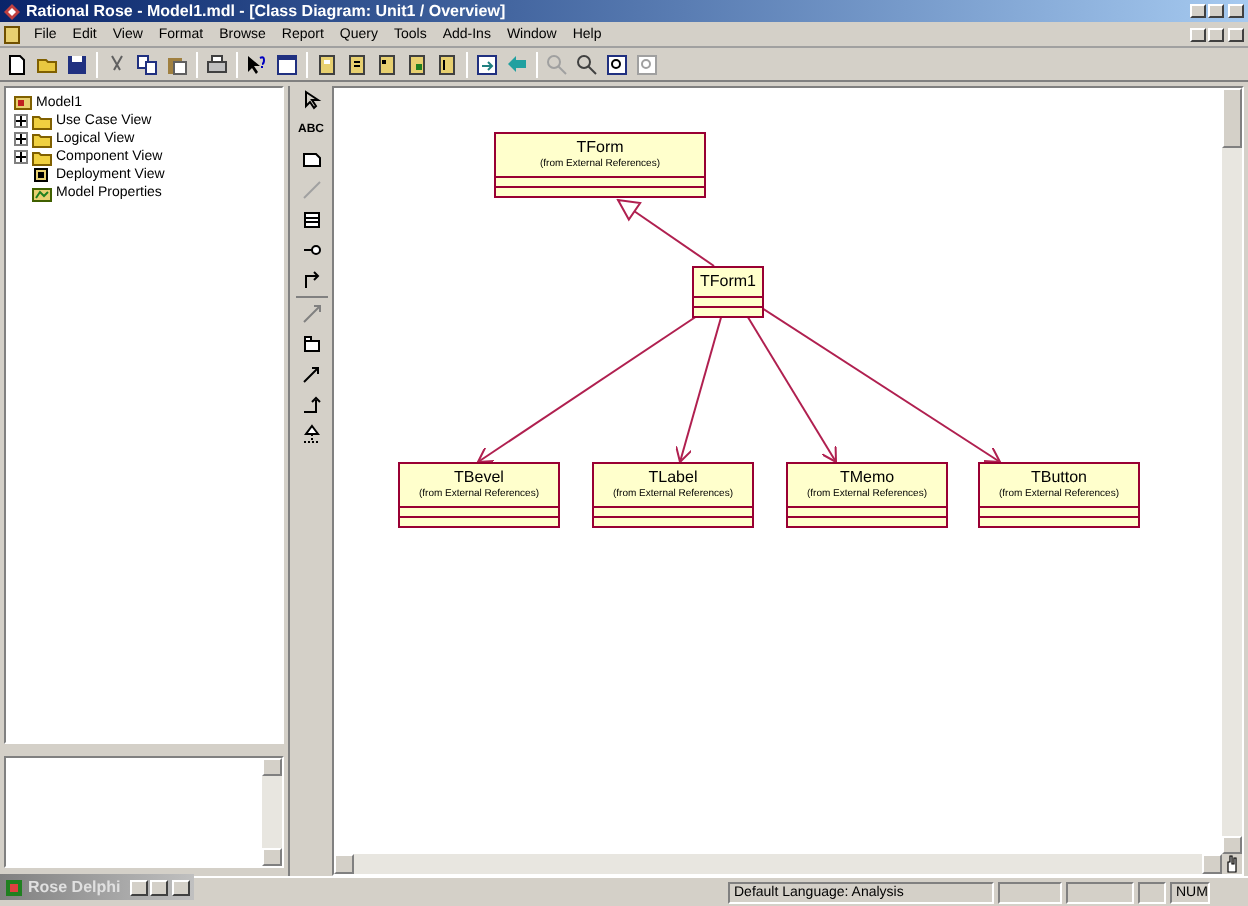  I want to click on window-title: Rational Rose - Model1.mdl - [Class Diagram: Unit1 / Overview], so click(266, 11).